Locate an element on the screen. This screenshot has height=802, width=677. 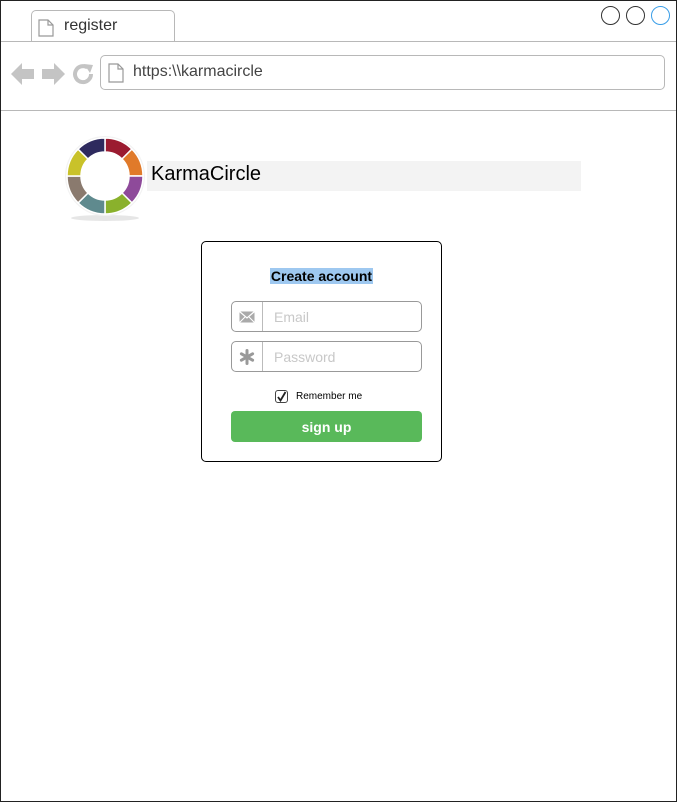
browser-tab: register is located at coordinates (103, 25).